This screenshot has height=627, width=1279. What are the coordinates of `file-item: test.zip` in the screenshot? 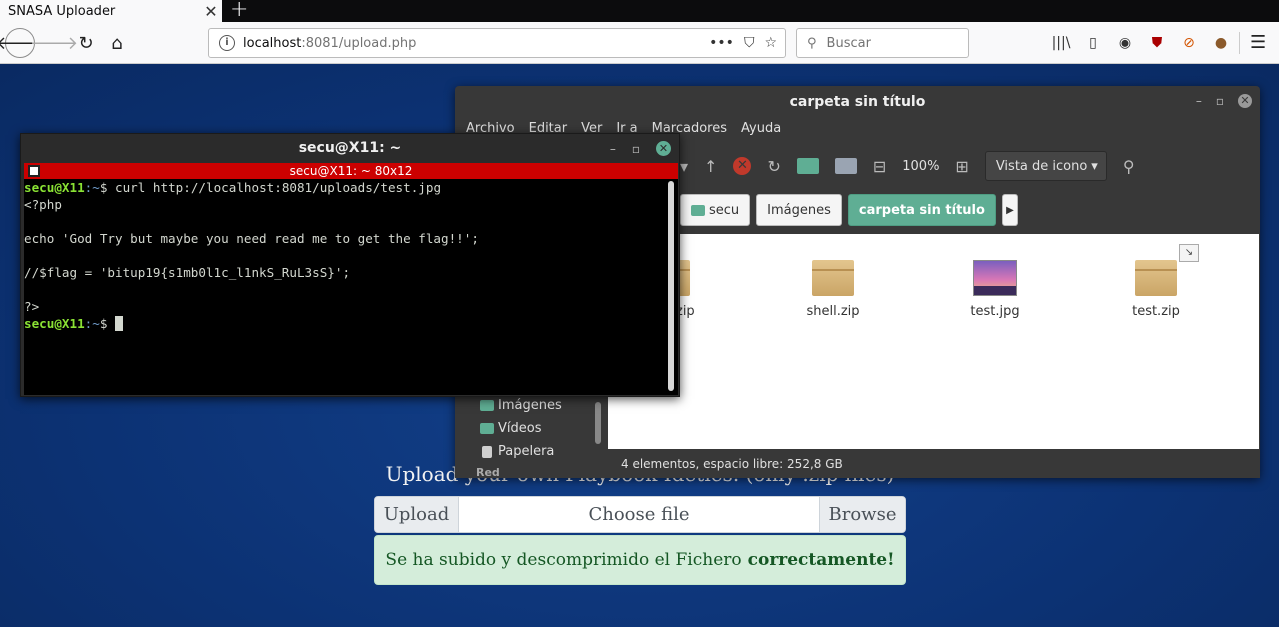 It's located at (1156, 289).